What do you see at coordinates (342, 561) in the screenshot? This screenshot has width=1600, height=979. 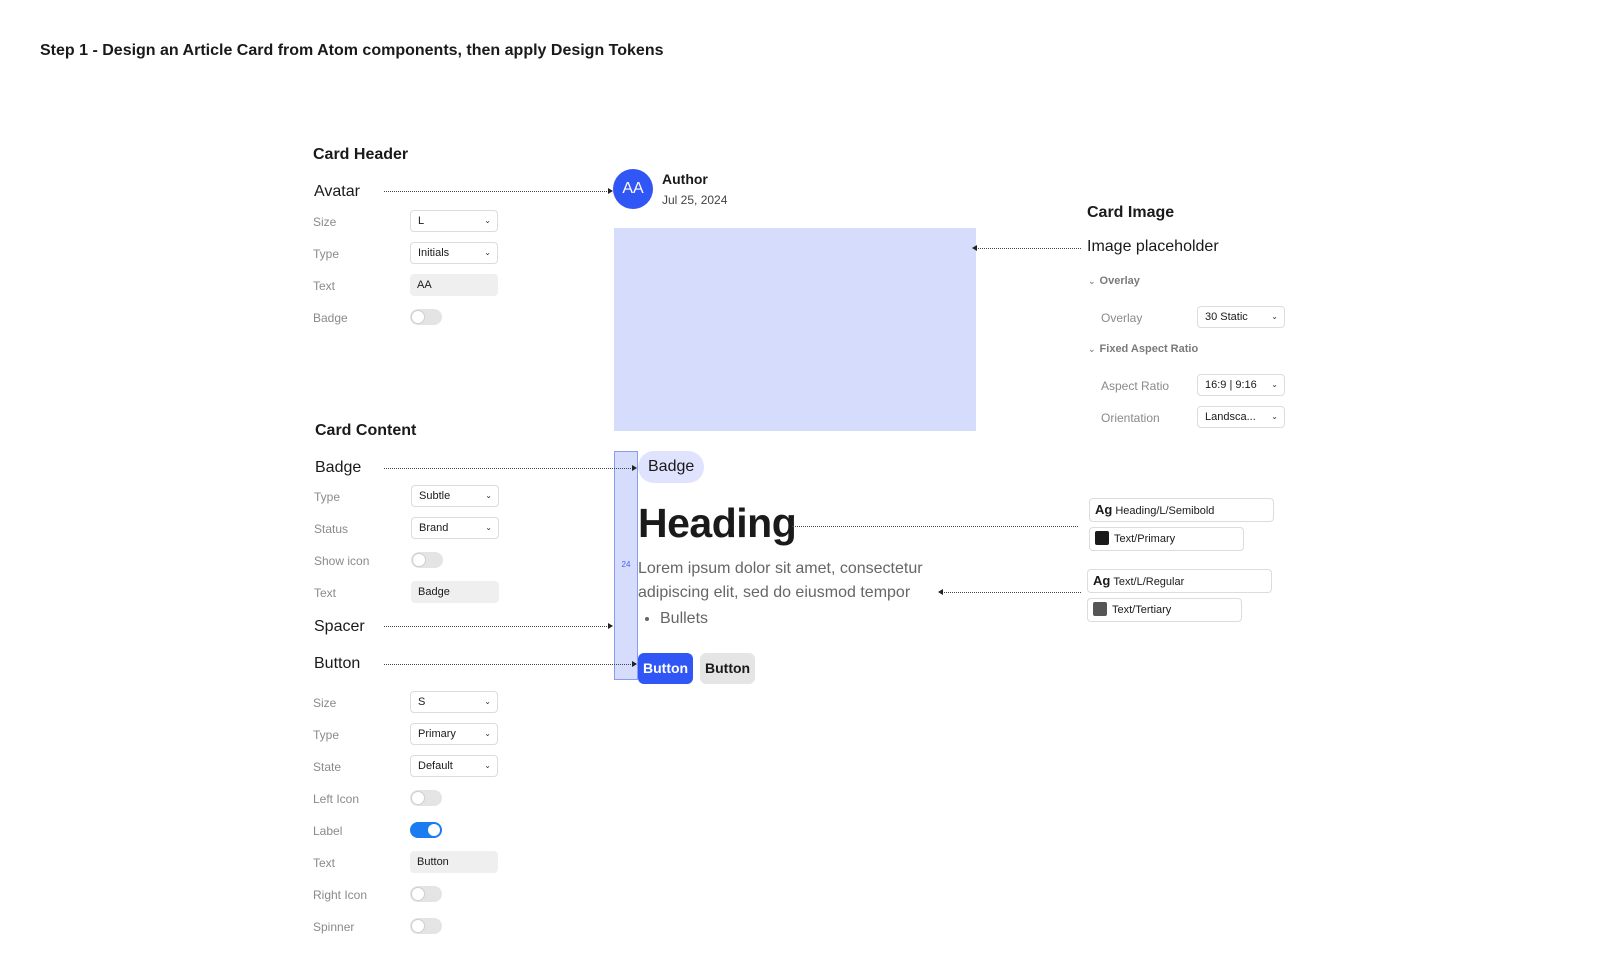 I see `badge-show-icon-label: Show icon` at bounding box center [342, 561].